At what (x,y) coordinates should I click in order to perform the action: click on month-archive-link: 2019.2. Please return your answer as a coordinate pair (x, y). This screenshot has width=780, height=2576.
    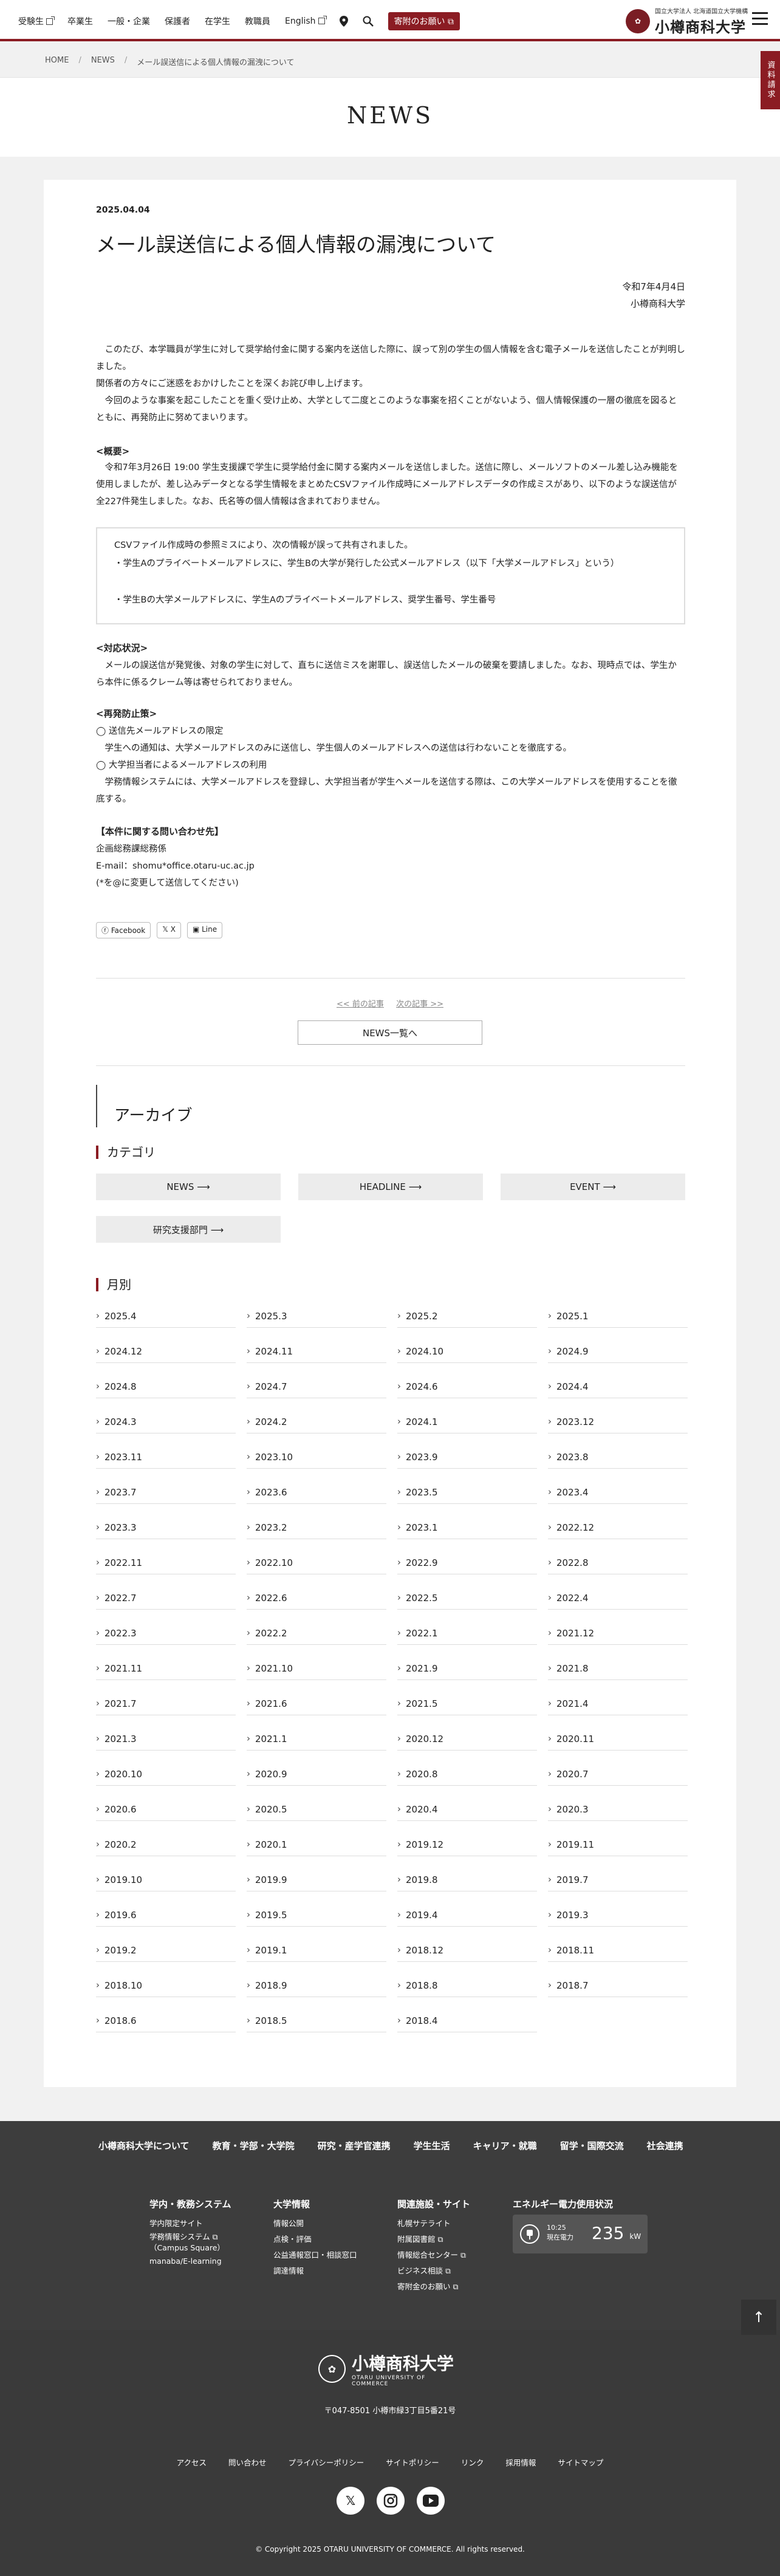
    Looking at the image, I should click on (166, 1952).